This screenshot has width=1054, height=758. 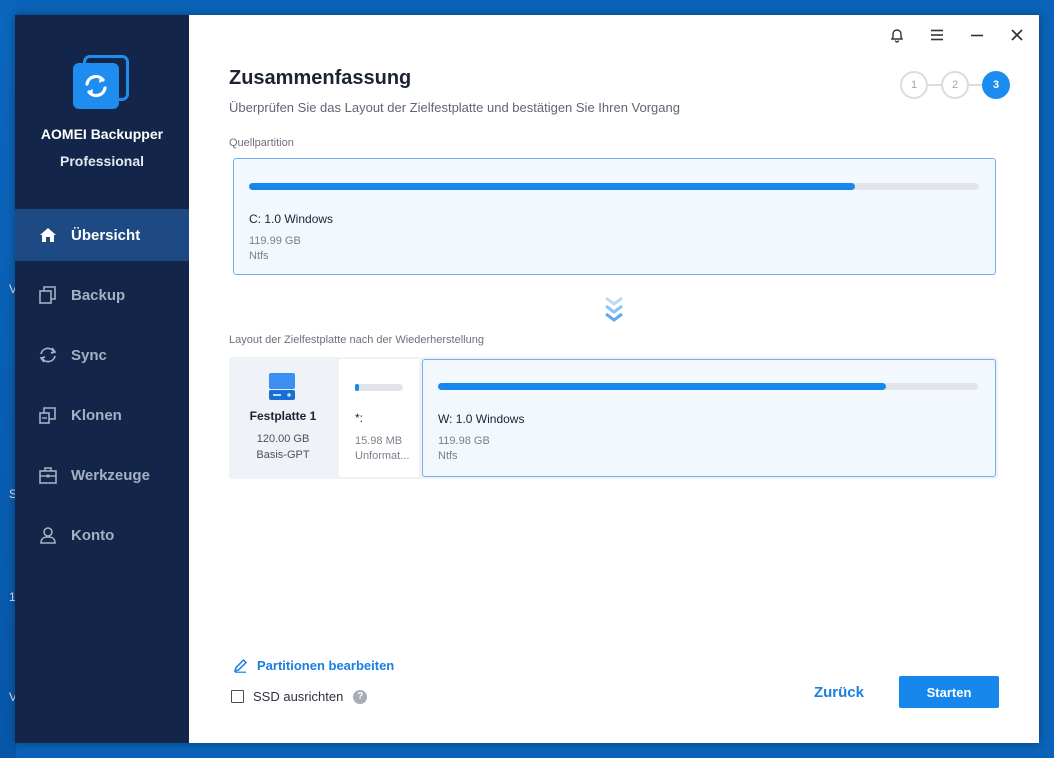 What do you see at coordinates (93, 535) in the screenshot?
I see `sidebar-item-label: Konto` at bounding box center [93, 535].